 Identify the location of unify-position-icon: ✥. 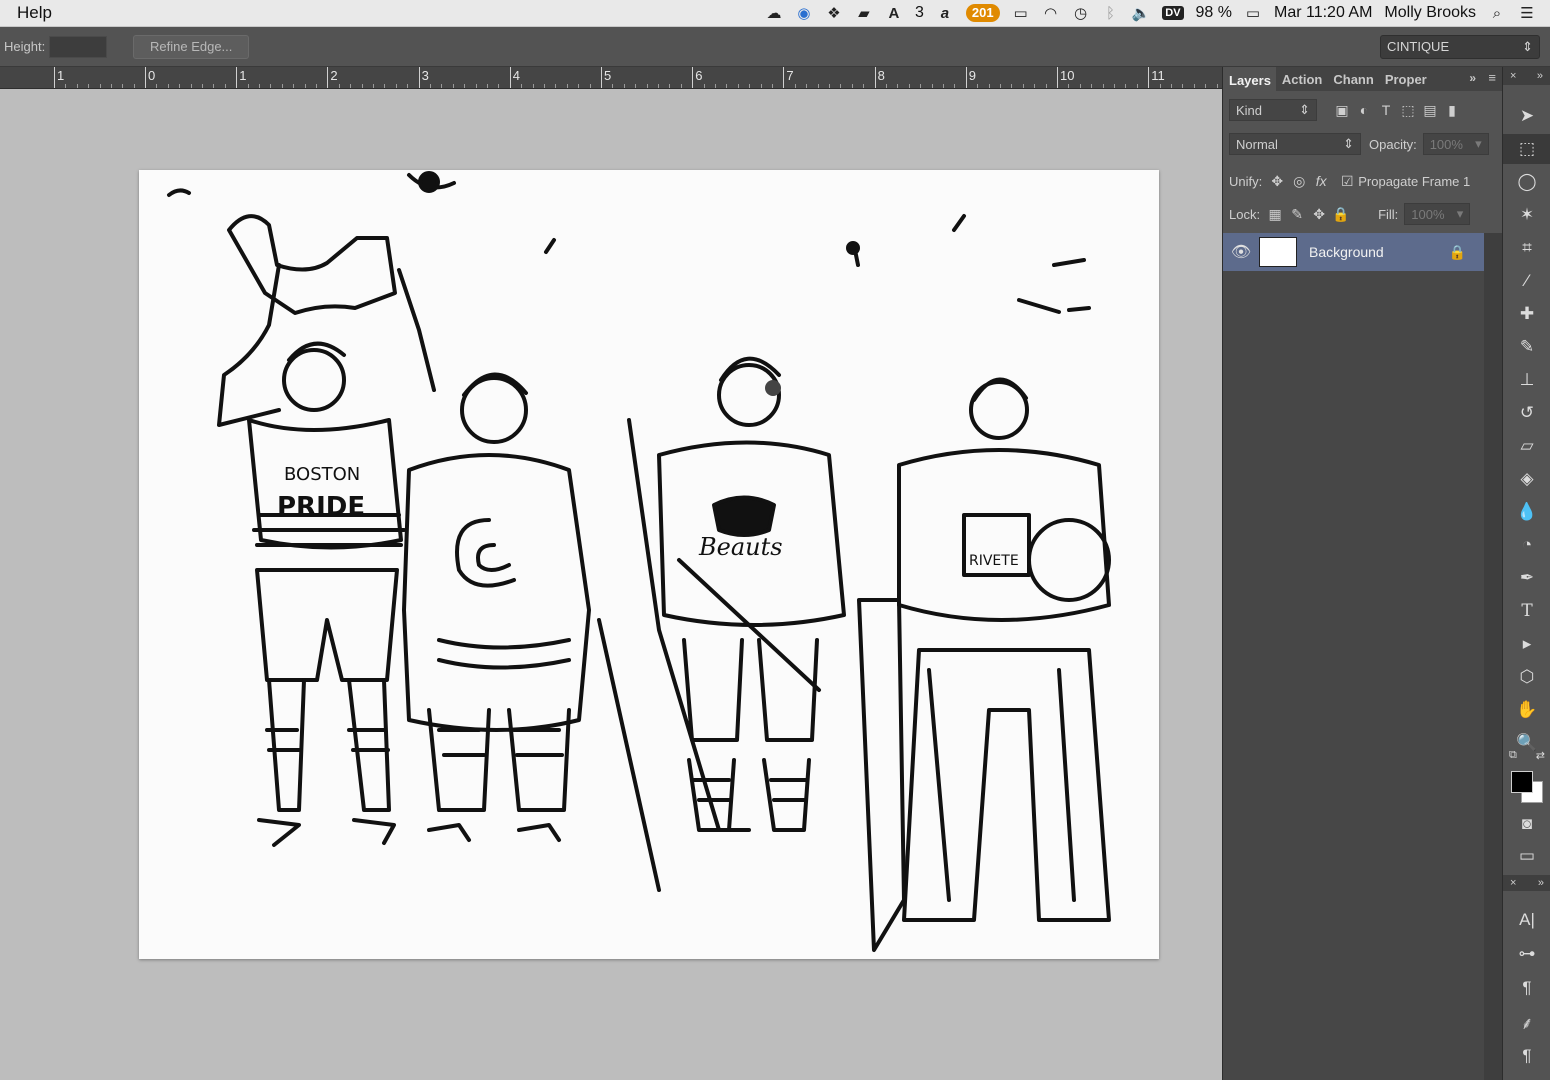
(1277, 181).